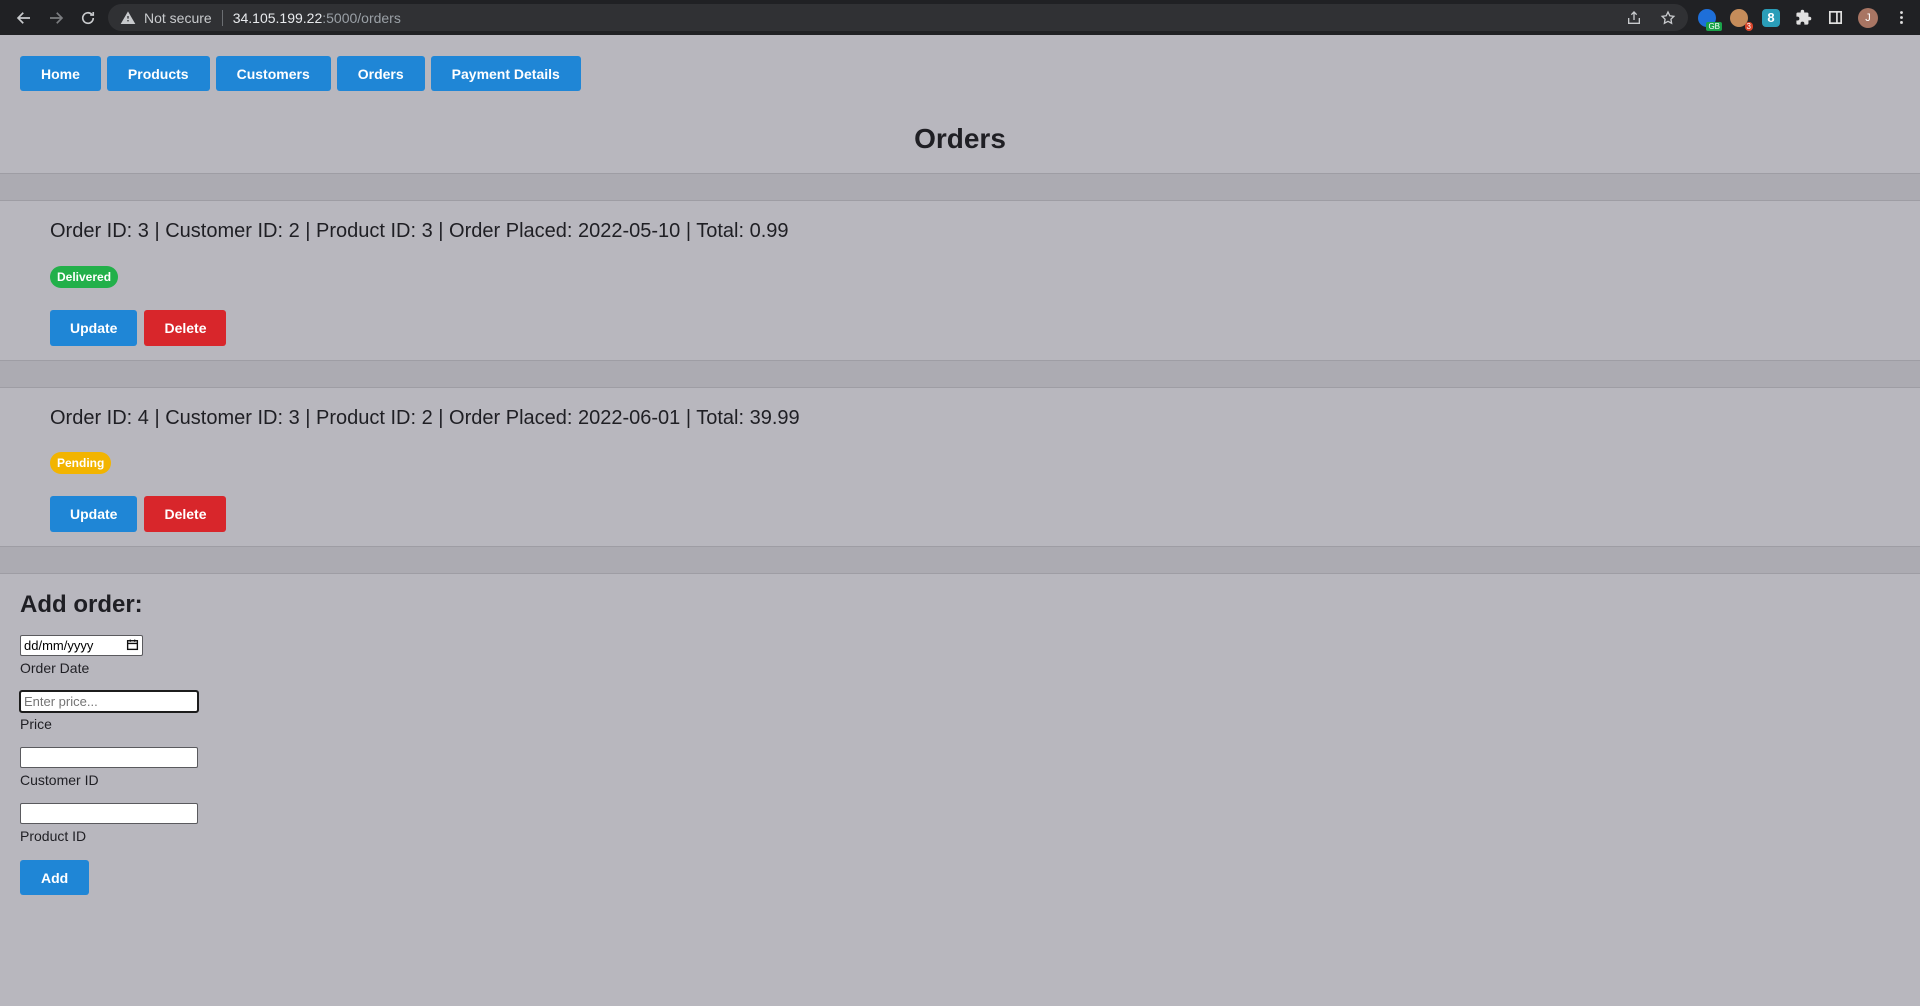 This screenshot has width=1920, height=1006. I want to click on calendar-icon, so click(132, 644).